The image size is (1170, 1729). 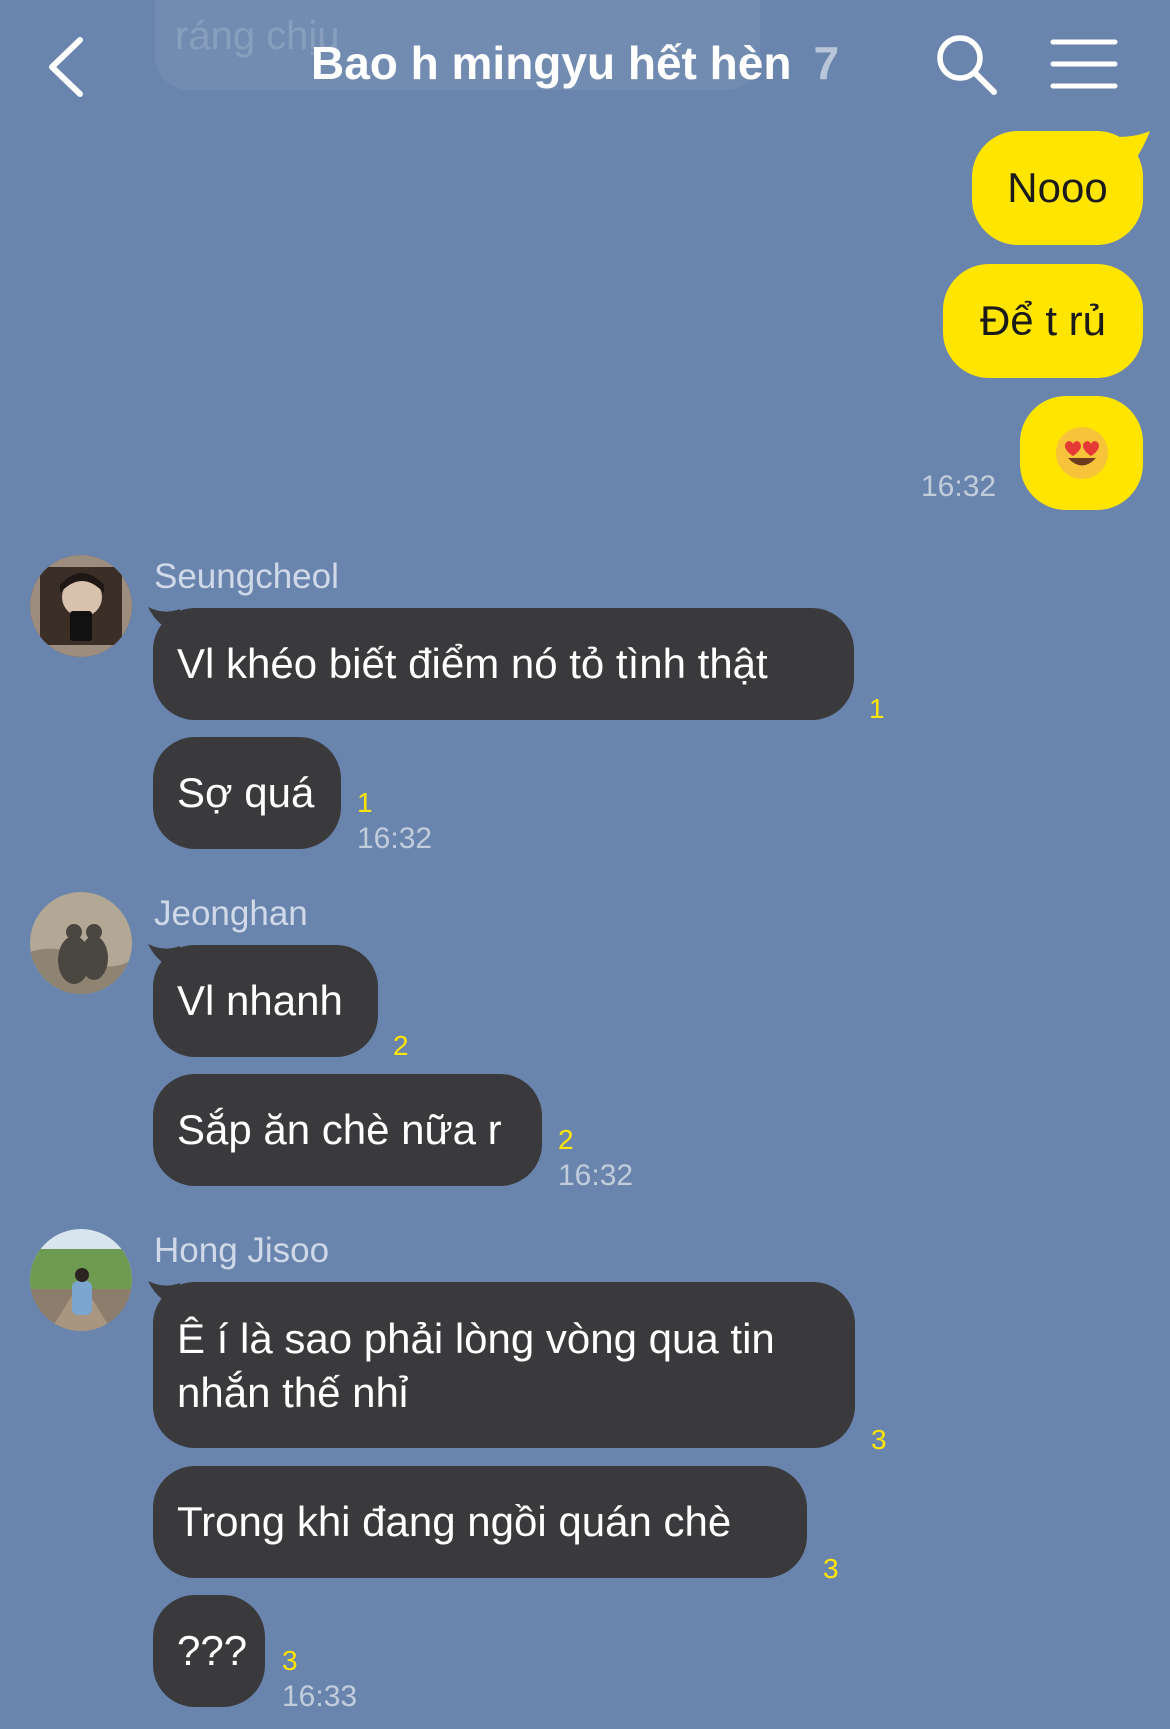 What do you see at coordinates (826, 63) in the screenshot?
I see `member-count: 7` at bounding box center [826, 63].